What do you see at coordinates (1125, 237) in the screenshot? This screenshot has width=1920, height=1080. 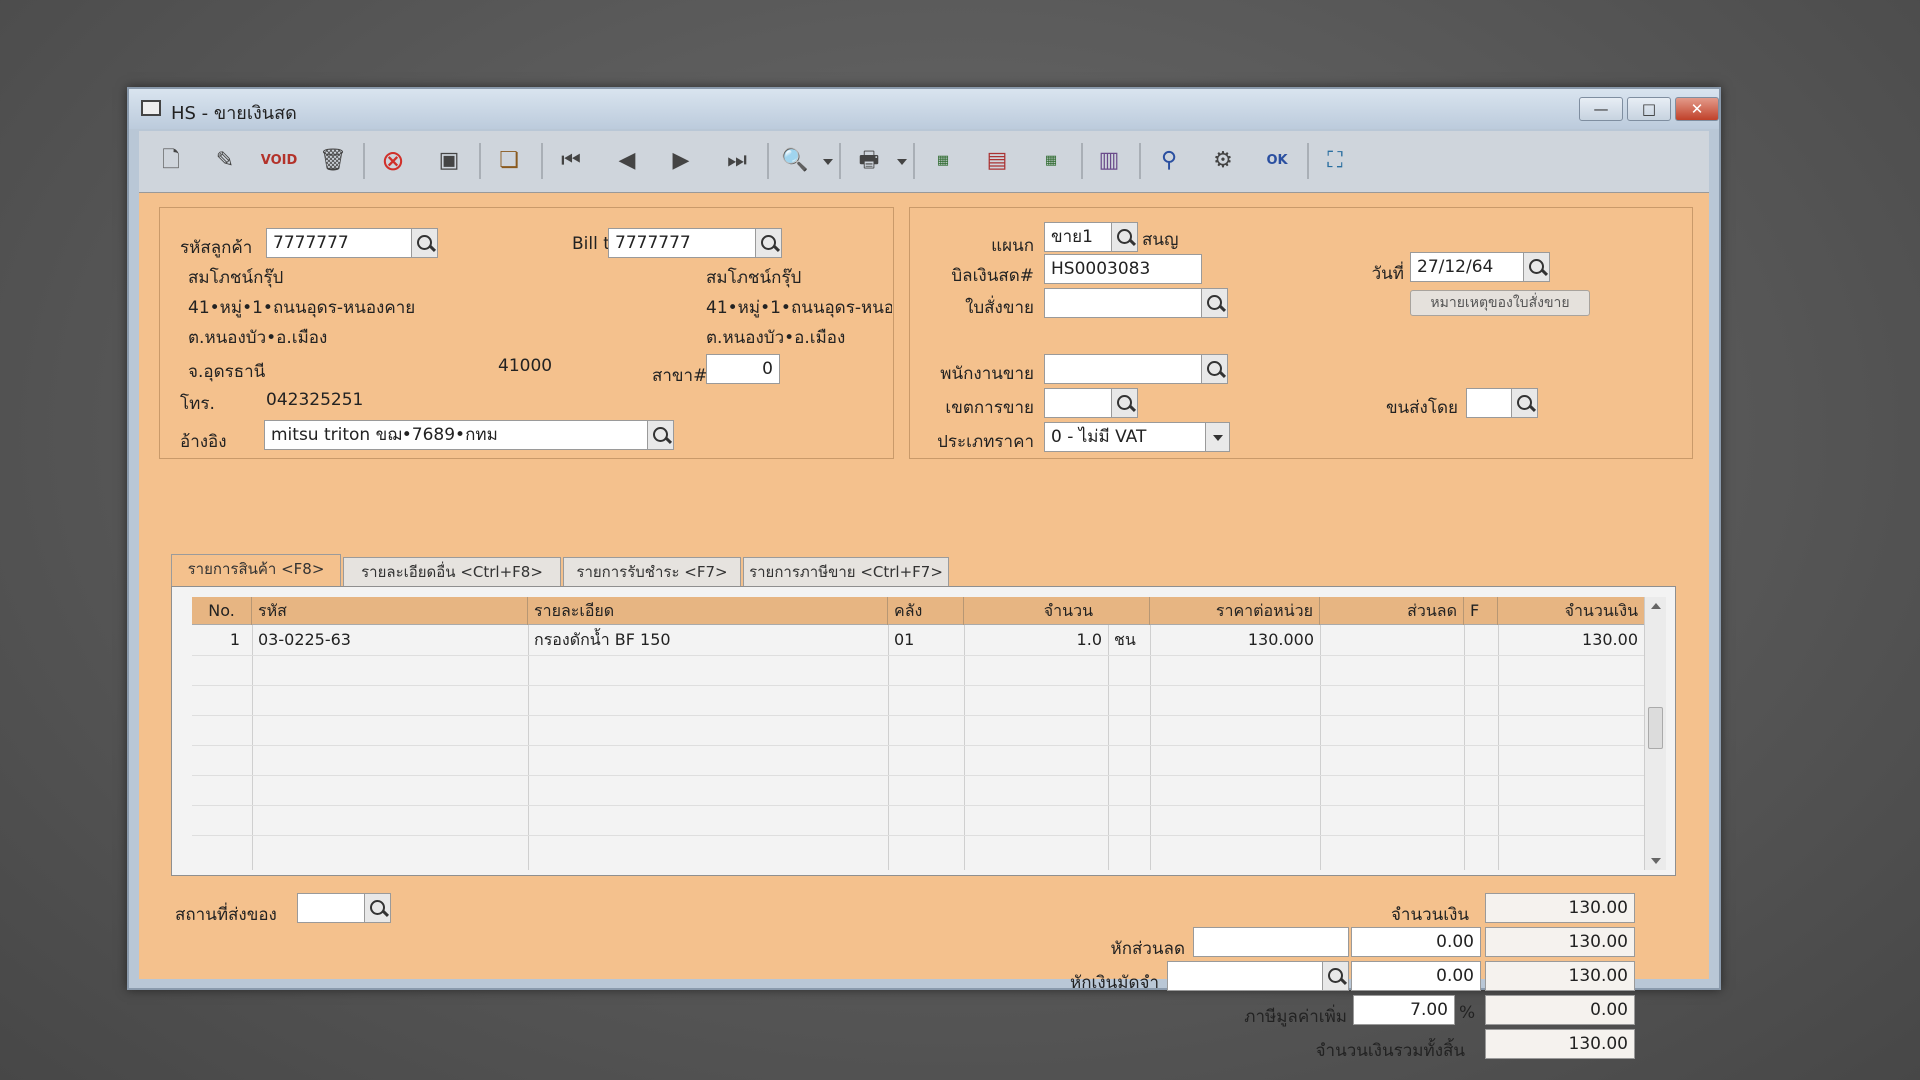 I see `department-search-icon` at bounding box center [1125, 237].